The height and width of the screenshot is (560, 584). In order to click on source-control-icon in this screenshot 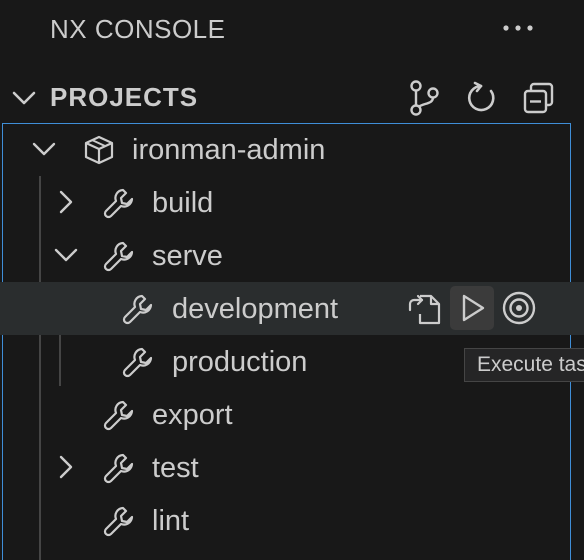, I will do `click(424, 98)`.